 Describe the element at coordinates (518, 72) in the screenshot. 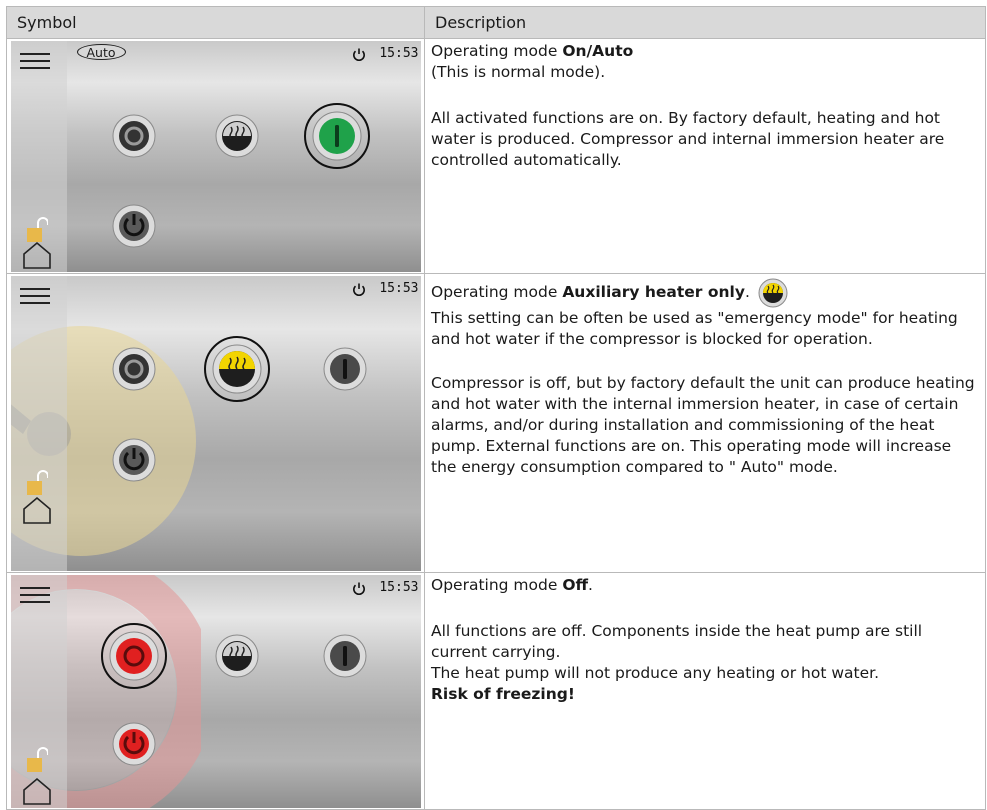

I see `mode-note: (This is normal mode).` at that location.